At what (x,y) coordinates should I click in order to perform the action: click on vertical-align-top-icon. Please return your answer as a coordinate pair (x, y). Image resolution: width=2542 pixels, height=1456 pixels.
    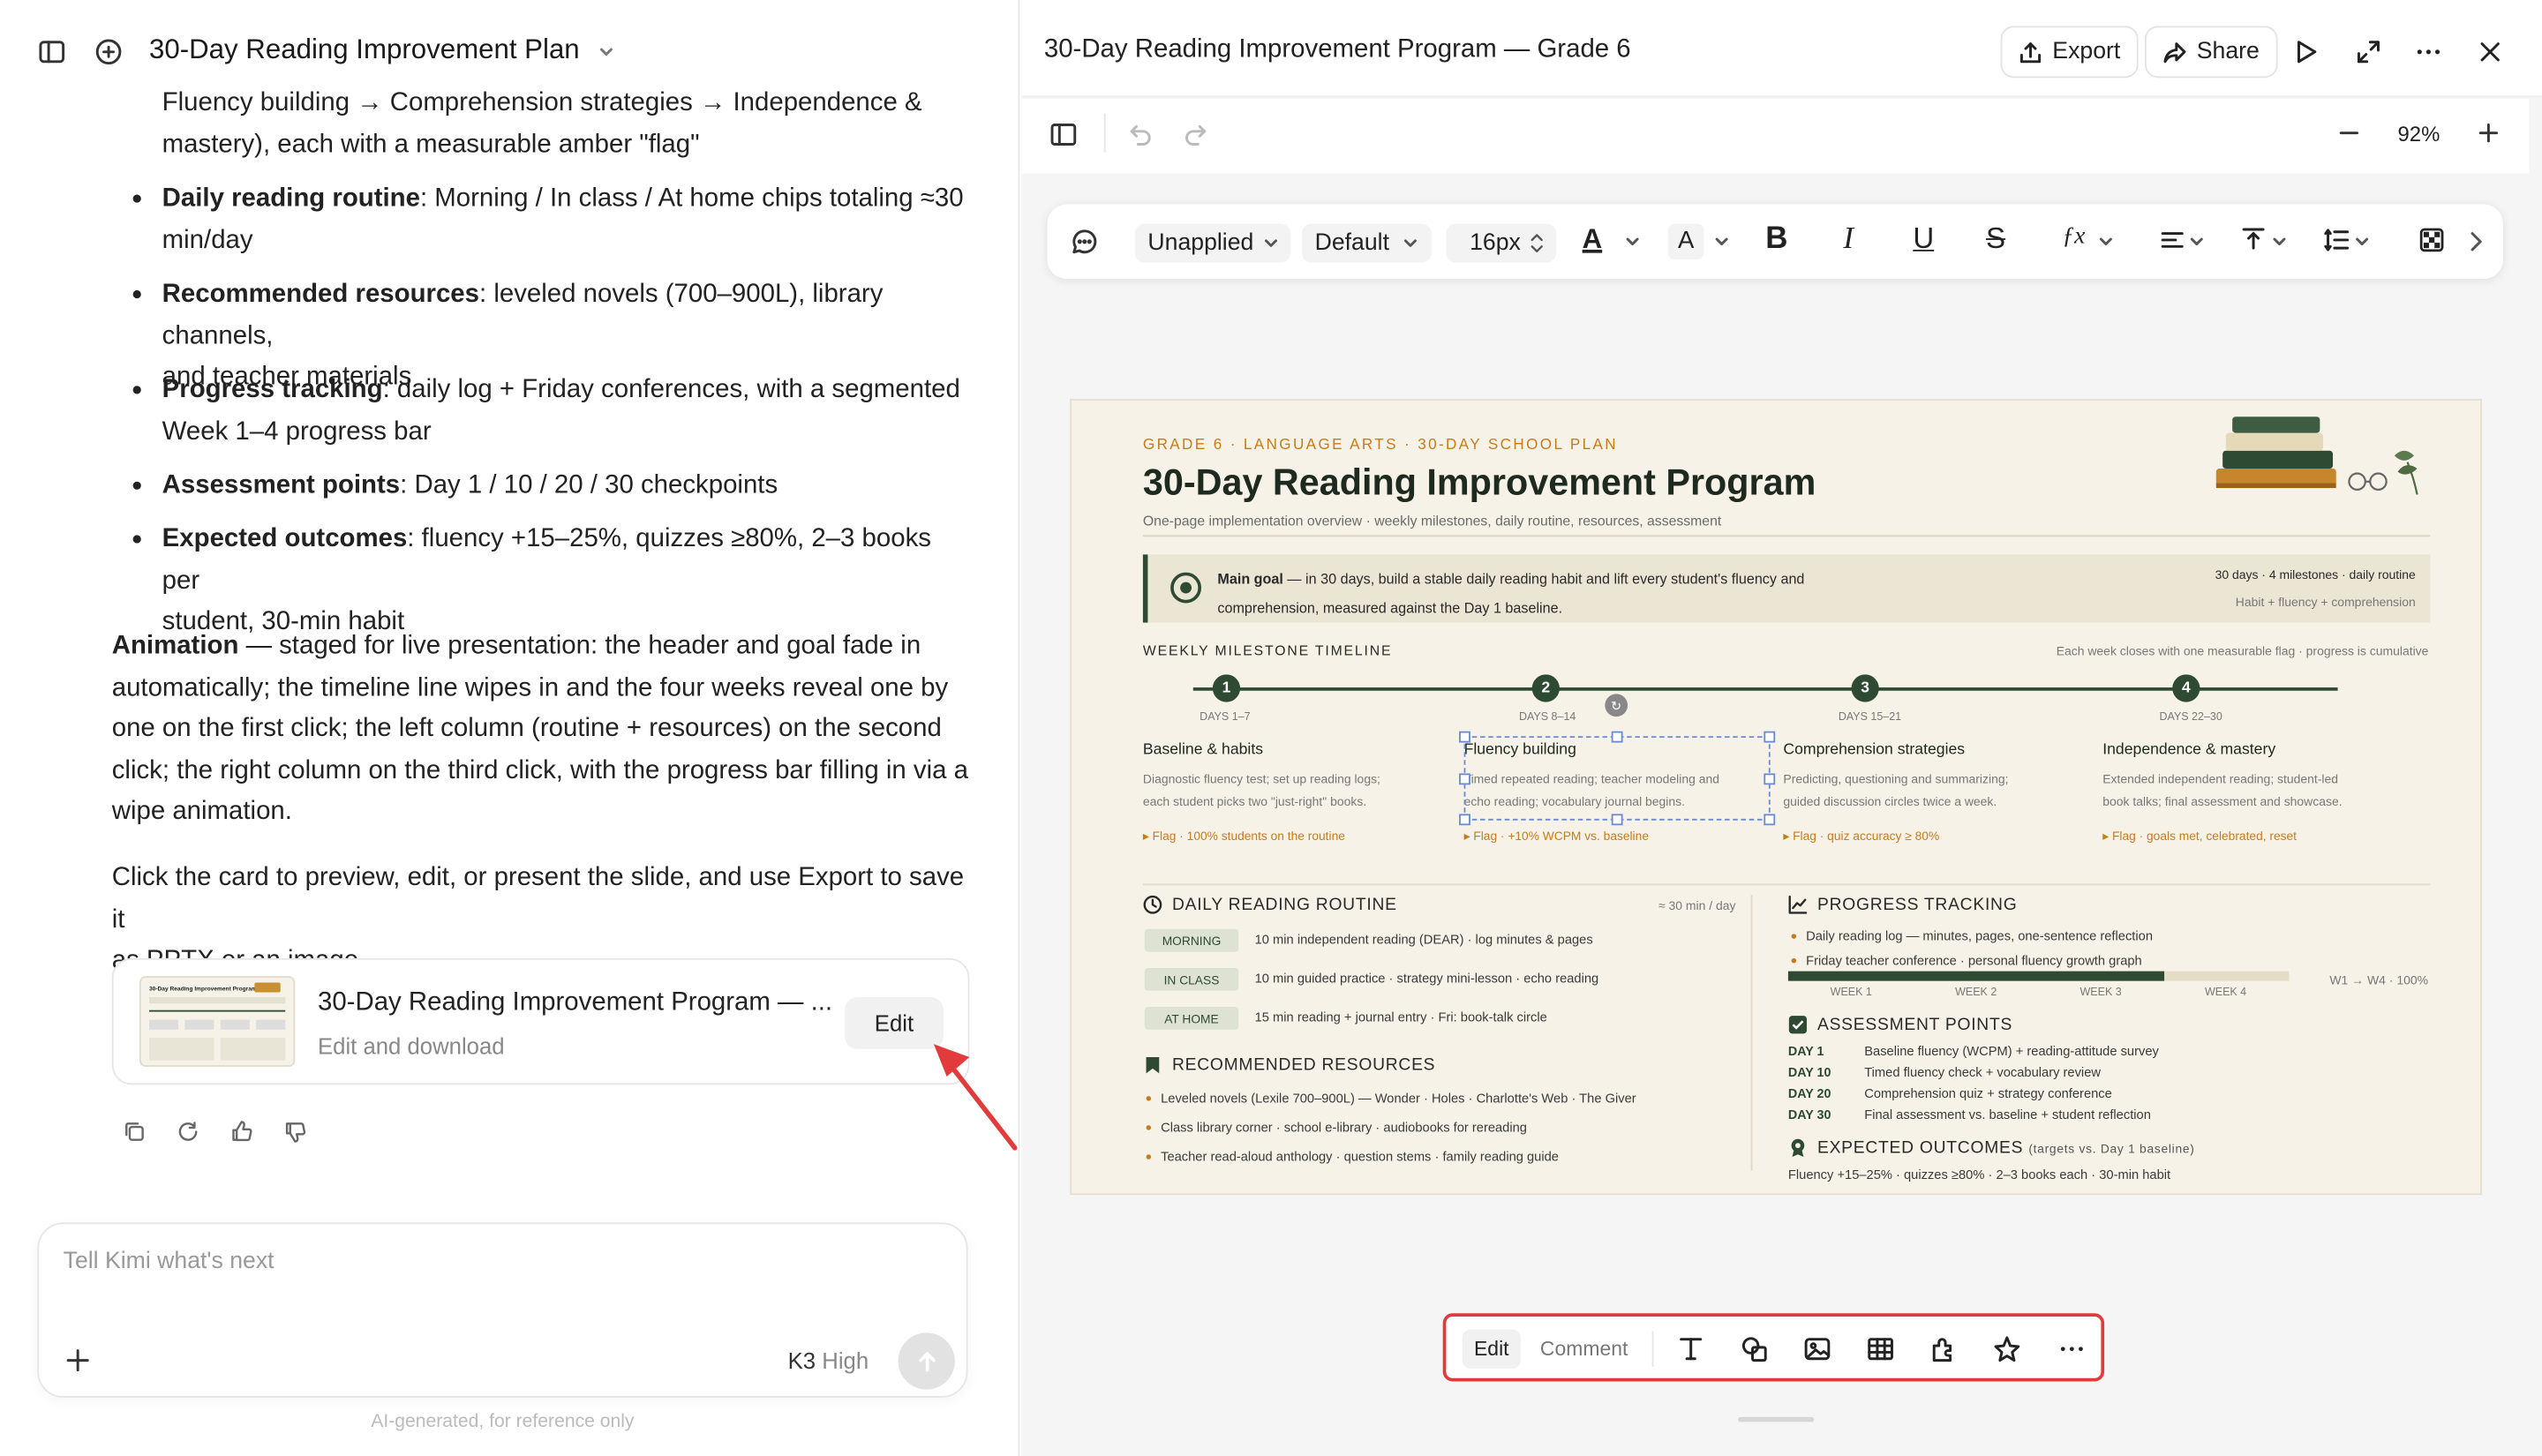
    Looking at the image, I should click on (2253, 238).